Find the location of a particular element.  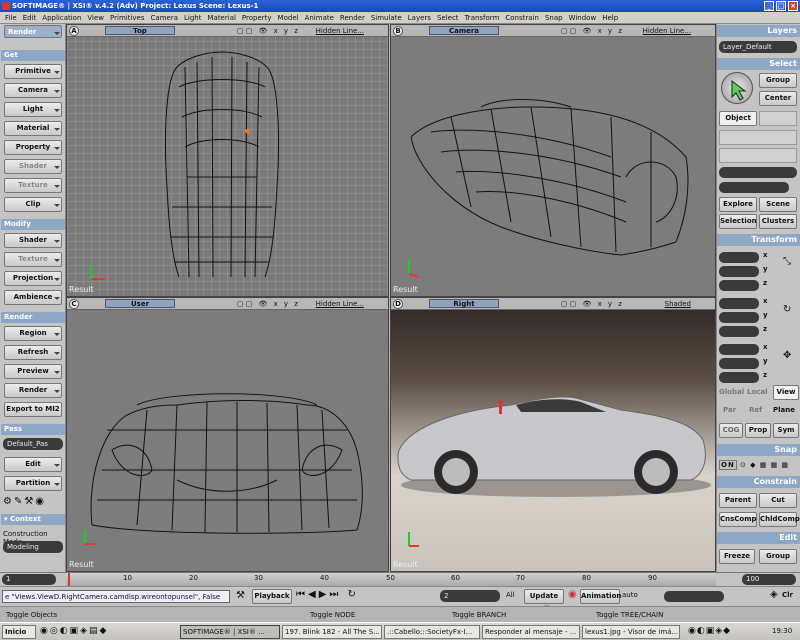

menu-file: File is located at coordinates (11, 18).